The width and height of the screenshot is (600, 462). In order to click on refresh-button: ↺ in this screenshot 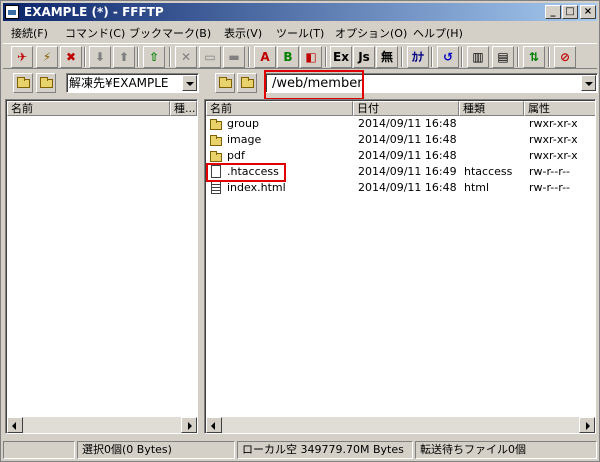, I will do `click(448, 57)`.